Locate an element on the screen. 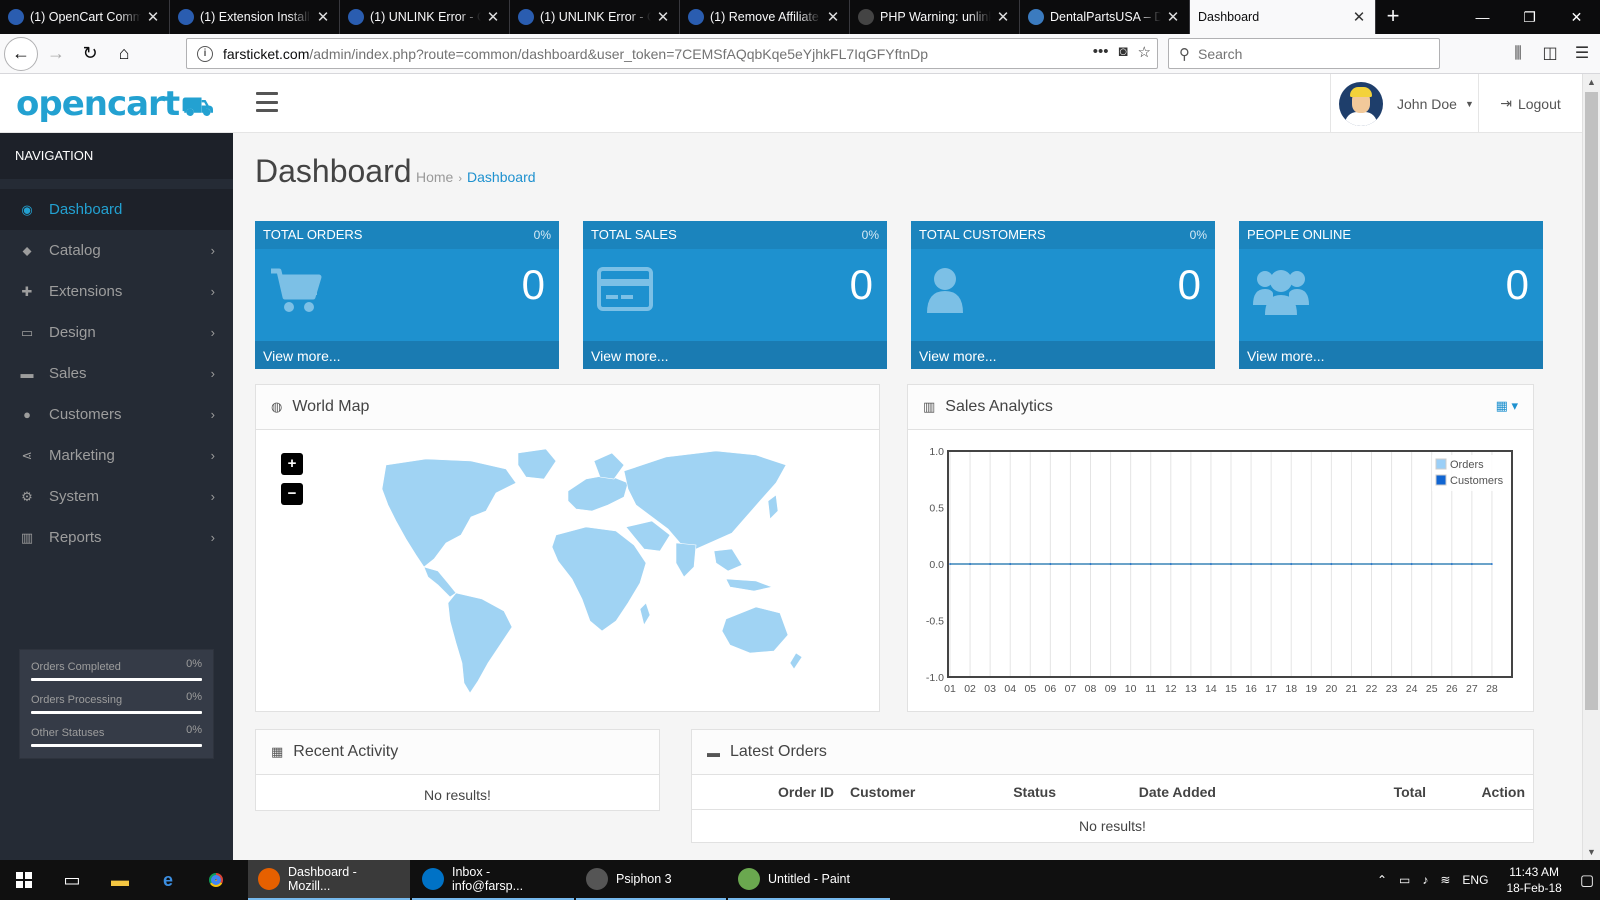 The image size is (1600, 900). restore-icon: ❐ is located at coordinates (1529, 17).